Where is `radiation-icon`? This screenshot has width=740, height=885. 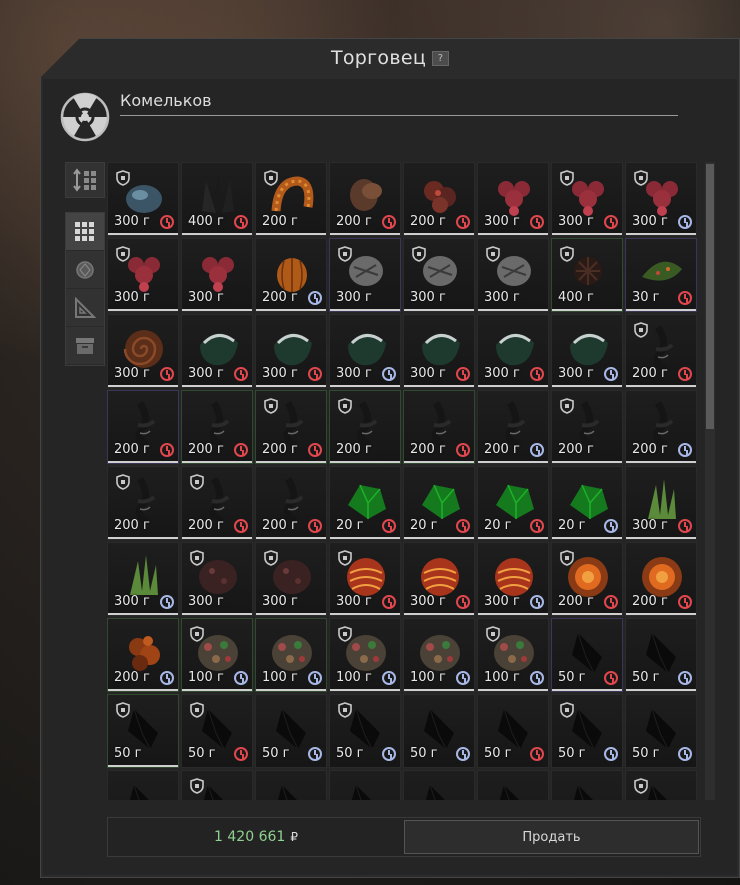 radiation-icon is located at coordinates (85, 117).